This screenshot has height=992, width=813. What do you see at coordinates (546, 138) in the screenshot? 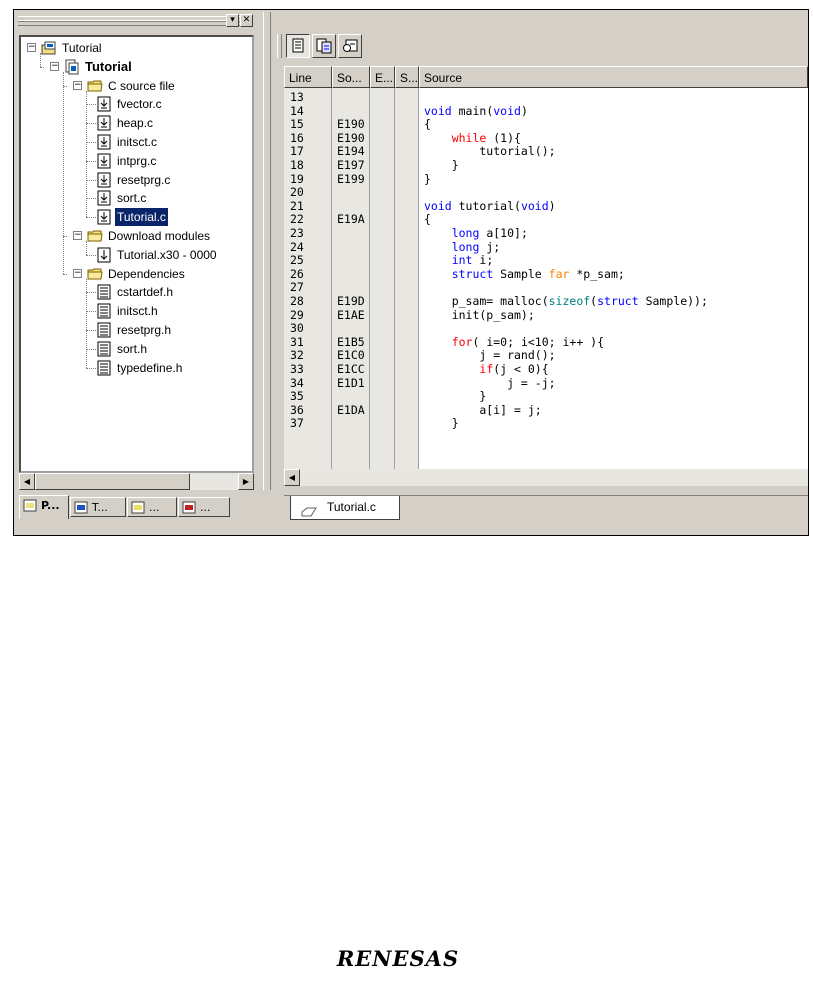
I see `code-row: 16 E190 while (1){` at bounding box center [546, 138].